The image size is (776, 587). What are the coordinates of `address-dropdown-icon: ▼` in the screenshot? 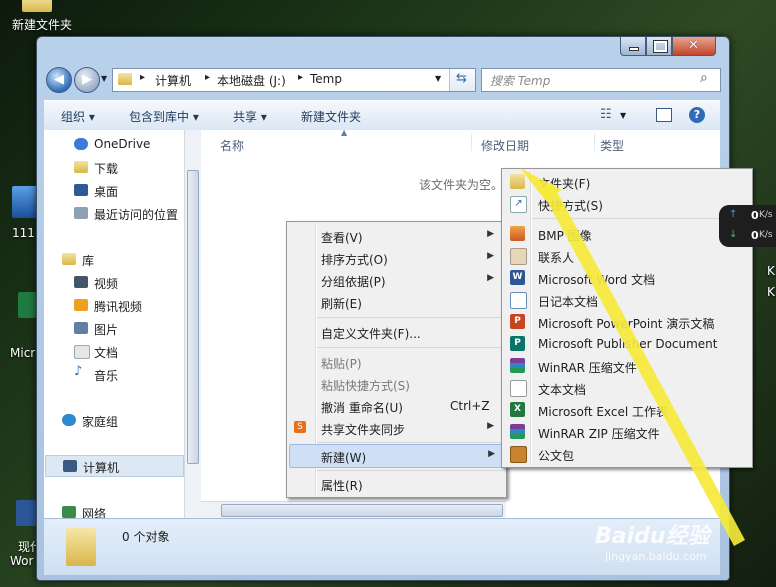 It's located at (438, 78).